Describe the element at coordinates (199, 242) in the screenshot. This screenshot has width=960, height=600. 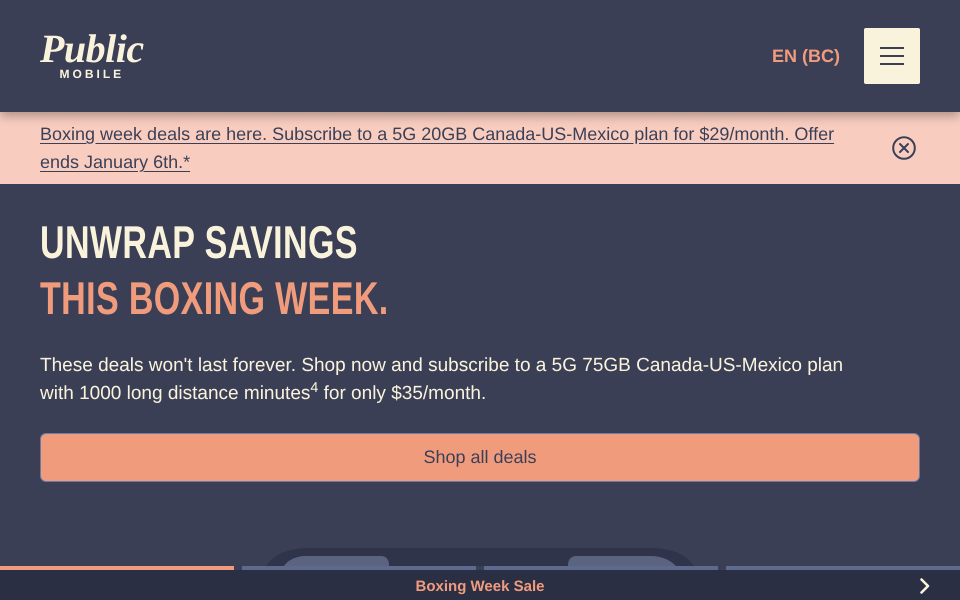
I see `headline: UNWRAP SAVINGS` at that location.